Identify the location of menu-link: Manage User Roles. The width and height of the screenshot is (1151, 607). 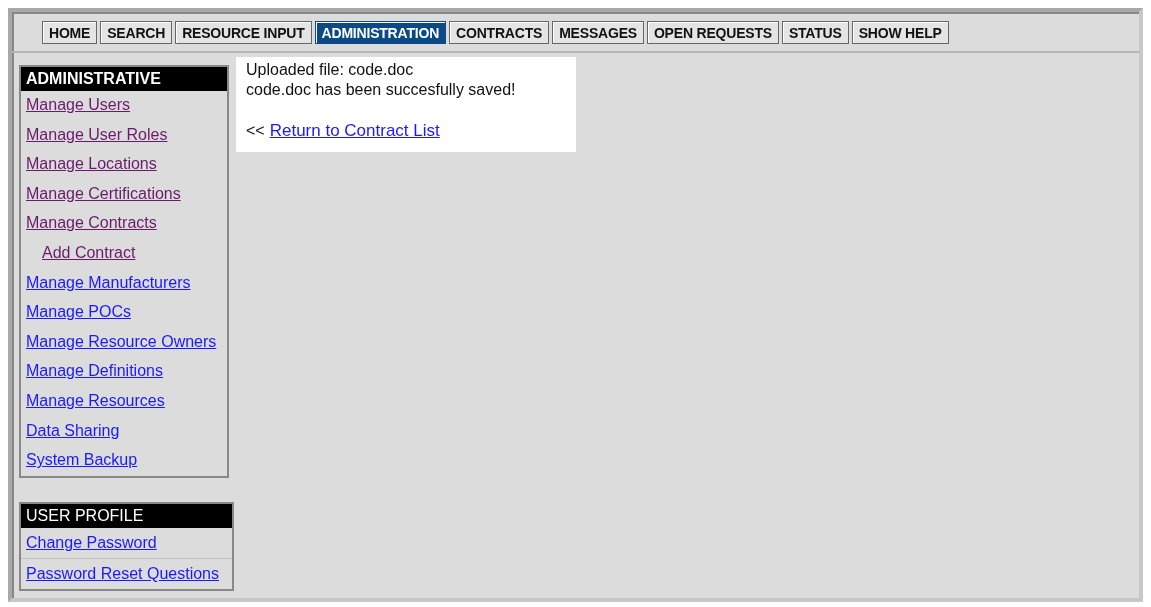
(124, 135).